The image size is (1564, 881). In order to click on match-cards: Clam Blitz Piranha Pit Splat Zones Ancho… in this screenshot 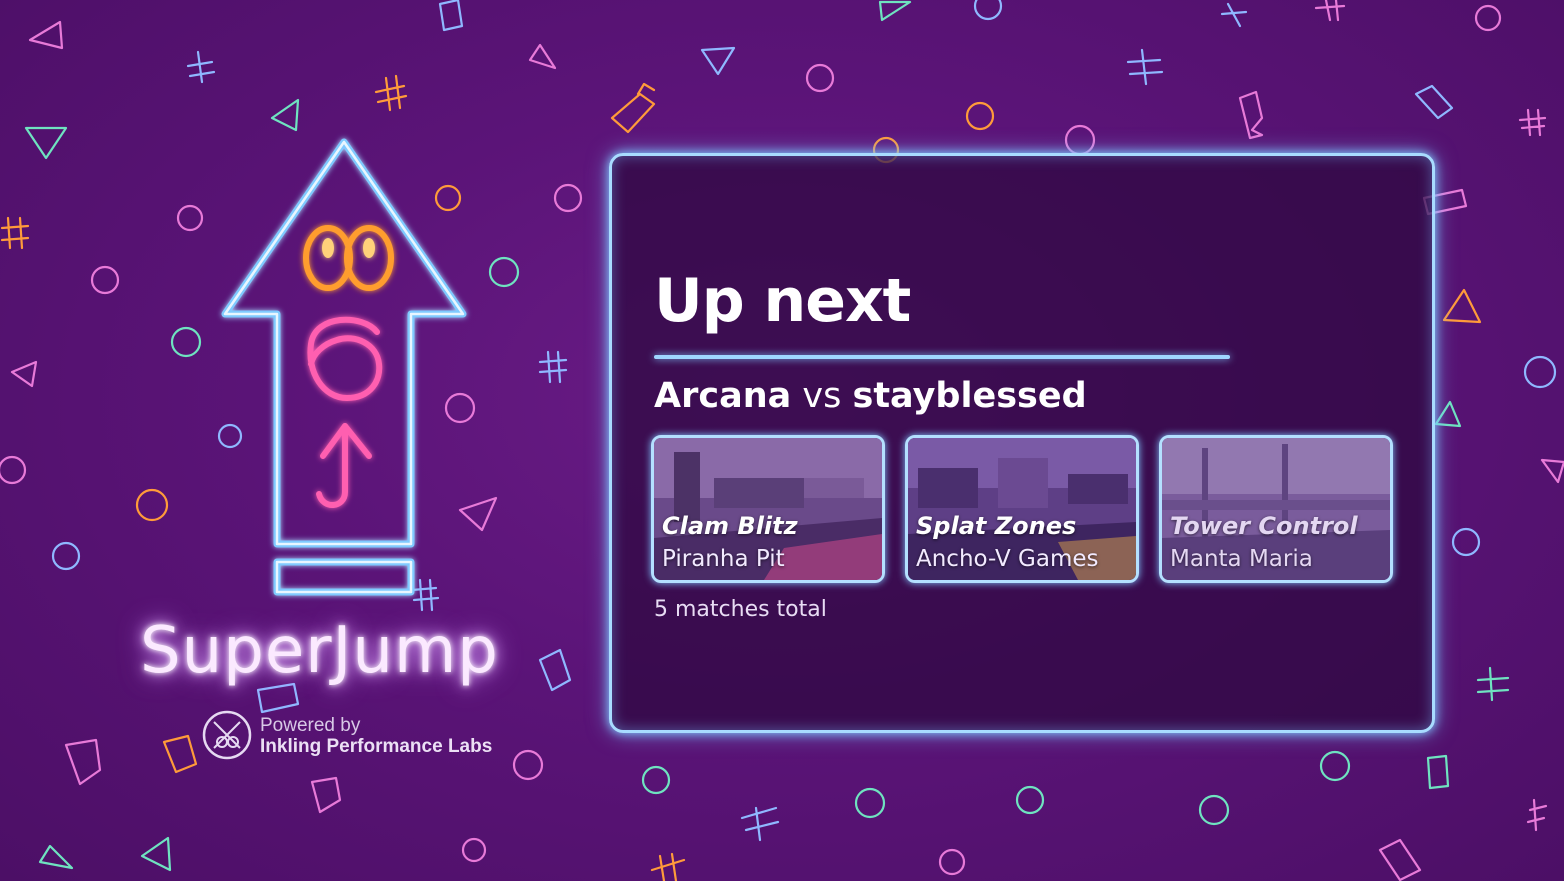, I will do `click(1023, 510)`.